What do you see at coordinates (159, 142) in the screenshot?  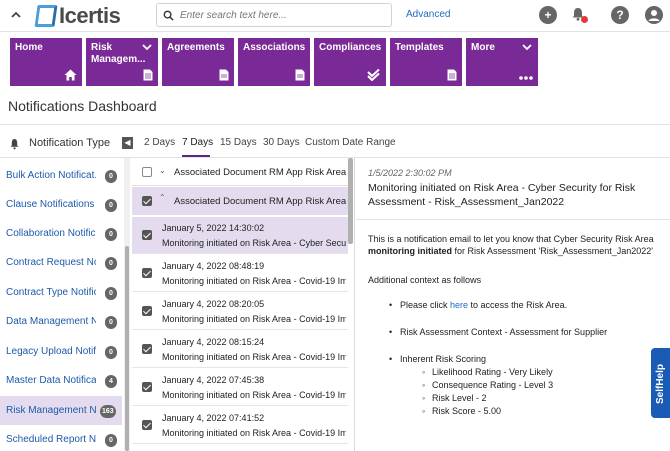 I see `range-tab-2-days: 2 Days` at bounding box center [159, 142].